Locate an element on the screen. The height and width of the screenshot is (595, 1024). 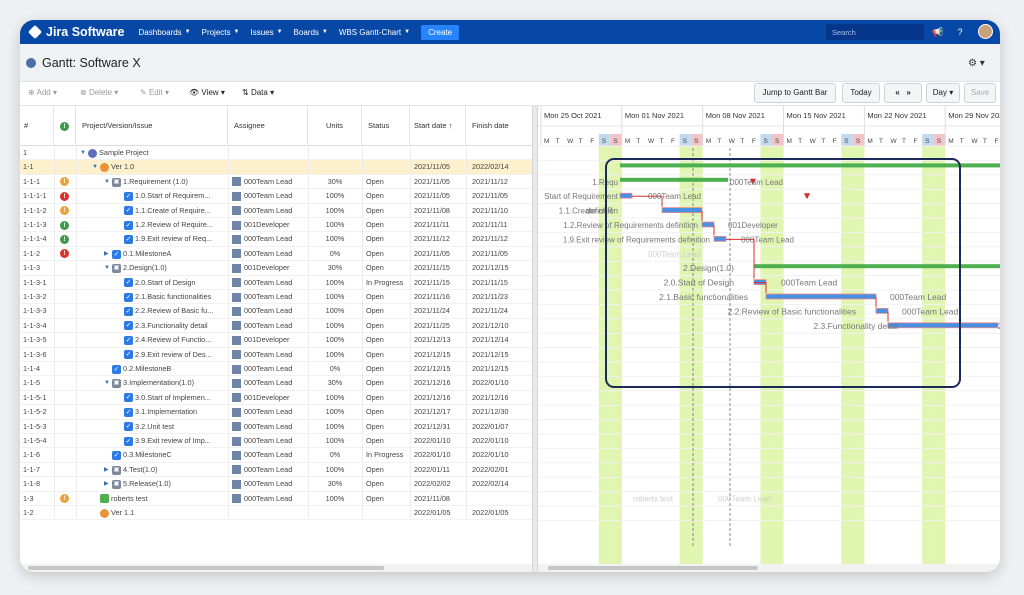
row-start-date: 2021/12/15 is located at coordinates (440, 355).